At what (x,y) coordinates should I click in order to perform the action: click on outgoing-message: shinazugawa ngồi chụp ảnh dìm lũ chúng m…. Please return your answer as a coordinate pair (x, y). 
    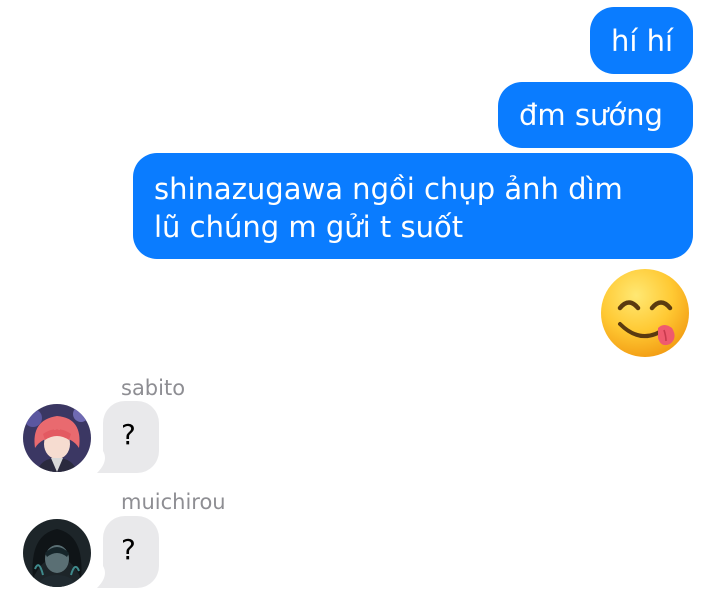
    Looking at the image, I should click on (413, 206).